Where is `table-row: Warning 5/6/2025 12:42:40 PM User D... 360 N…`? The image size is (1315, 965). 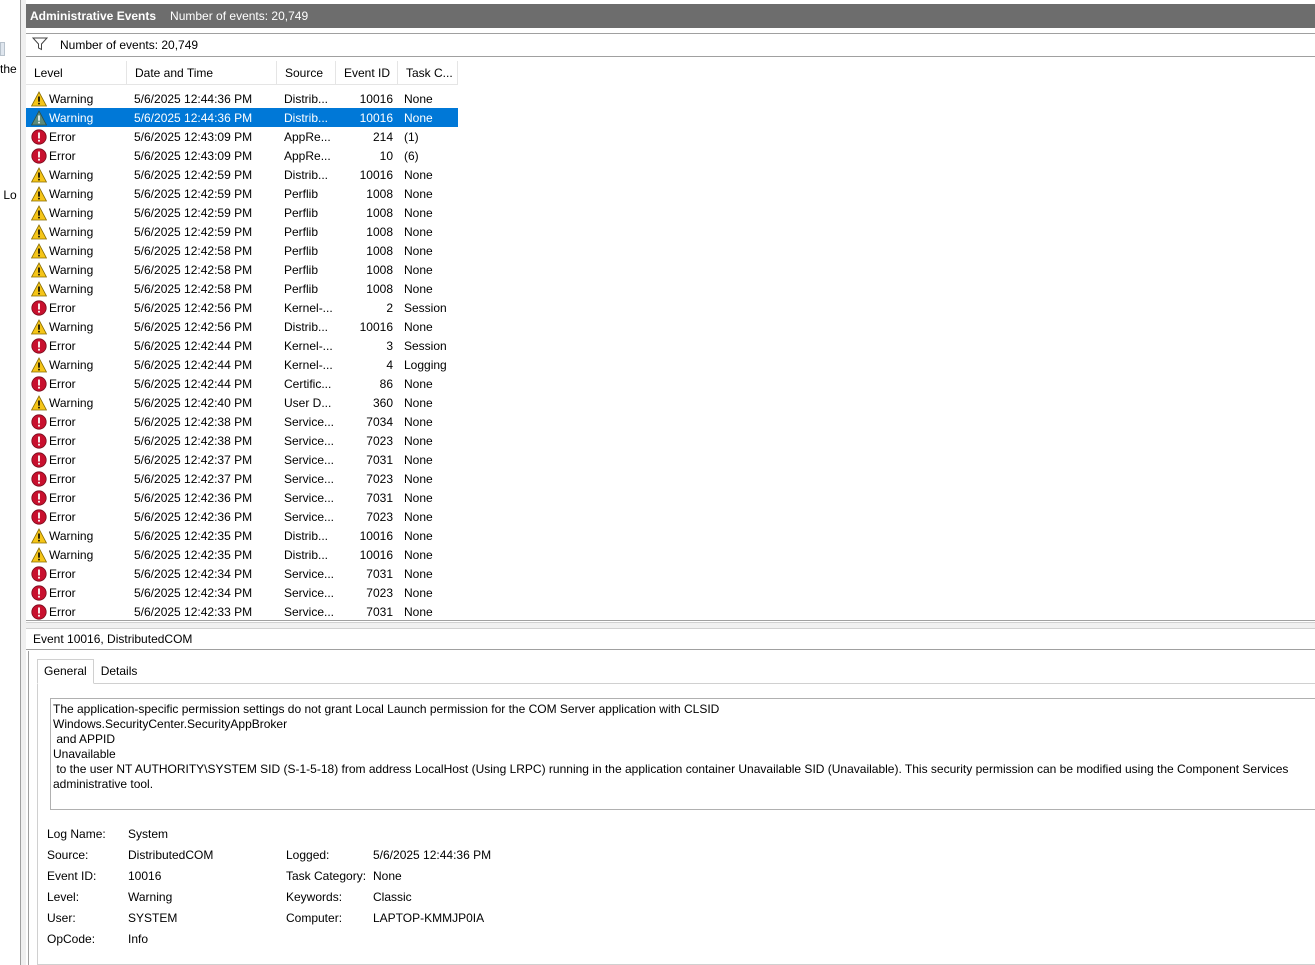 table-row: Warning 5/6/2025 12:42:40 PM User D... 360 N… is located at coordinates (242, 402).